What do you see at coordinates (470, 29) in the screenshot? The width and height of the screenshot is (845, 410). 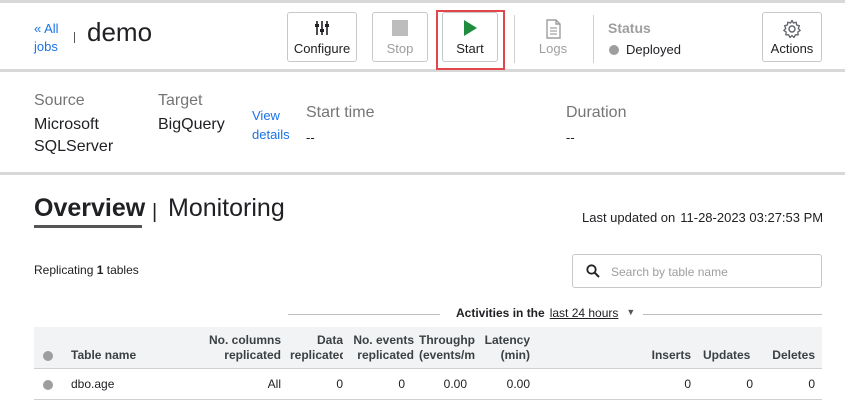 I see `play-icon` at bounding box center [470, 29].